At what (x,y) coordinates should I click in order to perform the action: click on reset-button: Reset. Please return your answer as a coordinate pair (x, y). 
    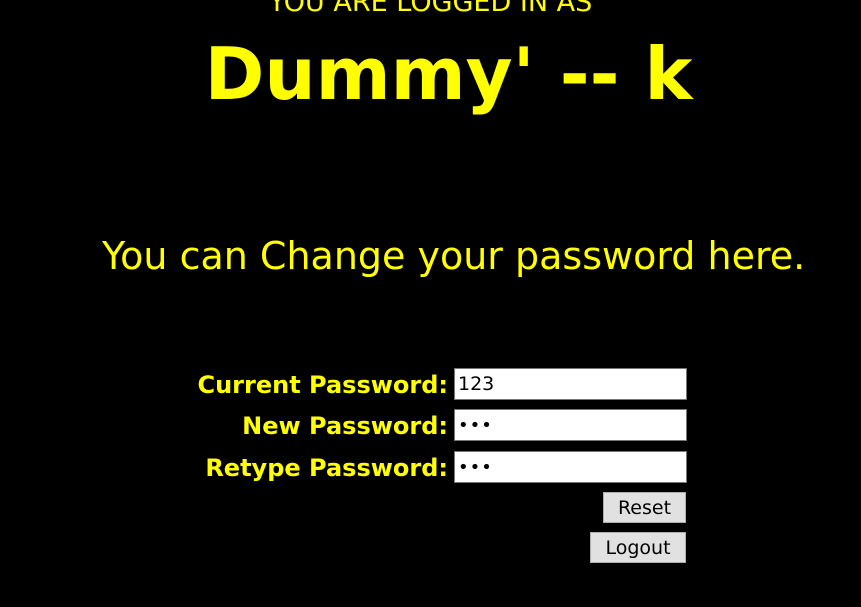
    Looking at the image, I should click on (644, 507).